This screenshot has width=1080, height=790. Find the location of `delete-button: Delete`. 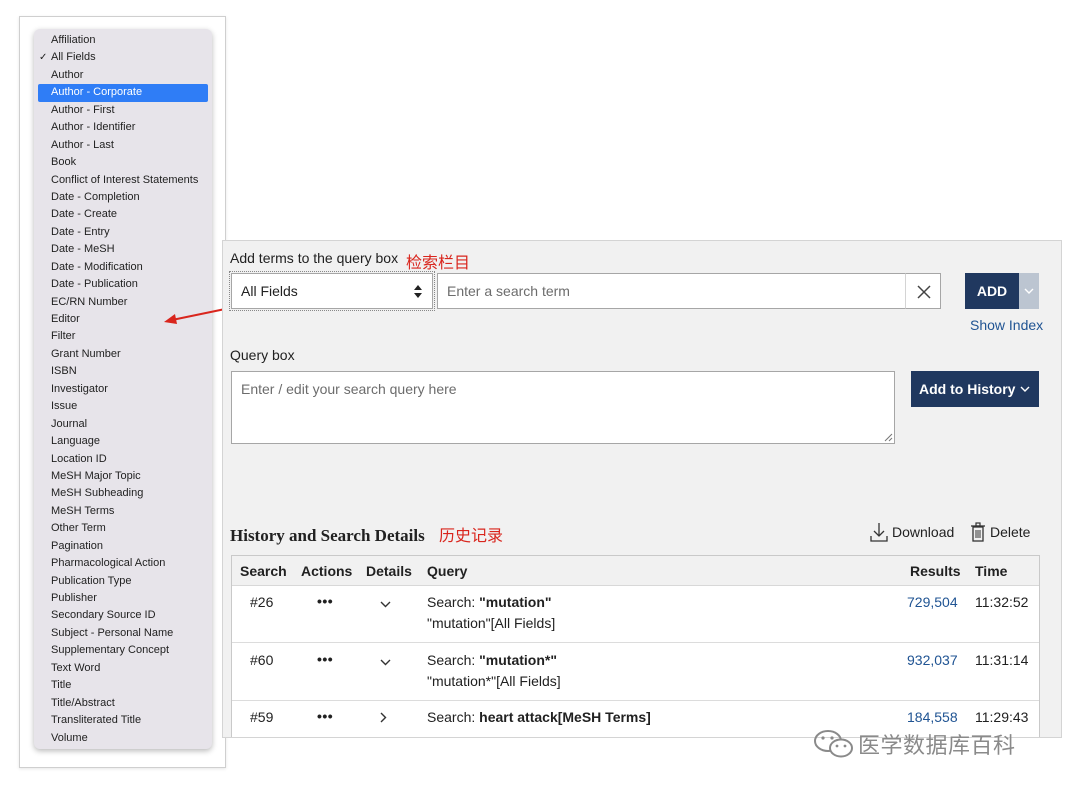

delete-button: Delete is located at coordinates (1000, 532).